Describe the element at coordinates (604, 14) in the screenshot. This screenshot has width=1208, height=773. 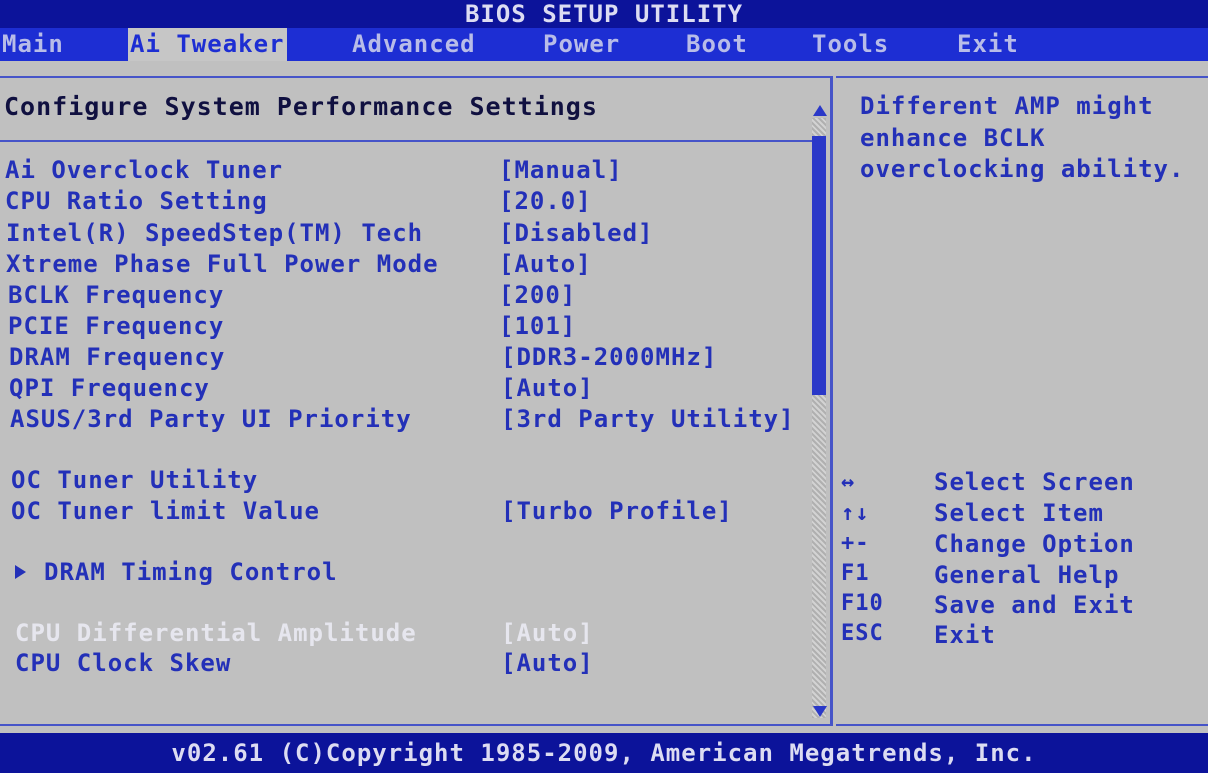
I see `window-title: BIOS SETUP UTILITY` at that location.